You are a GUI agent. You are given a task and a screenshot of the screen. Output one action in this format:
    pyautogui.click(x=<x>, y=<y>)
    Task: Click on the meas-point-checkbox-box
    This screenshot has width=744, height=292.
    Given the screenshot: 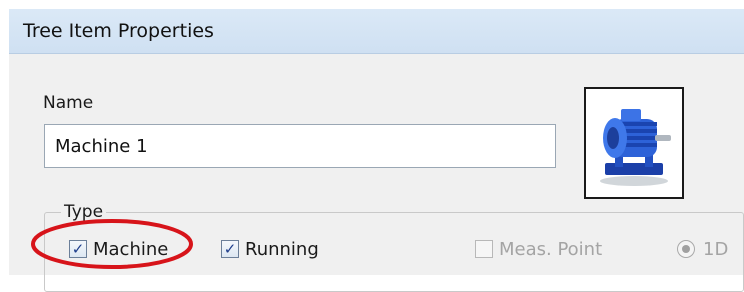 What is the action you would take?
    pyautogui.click(x=484, y=249)
    